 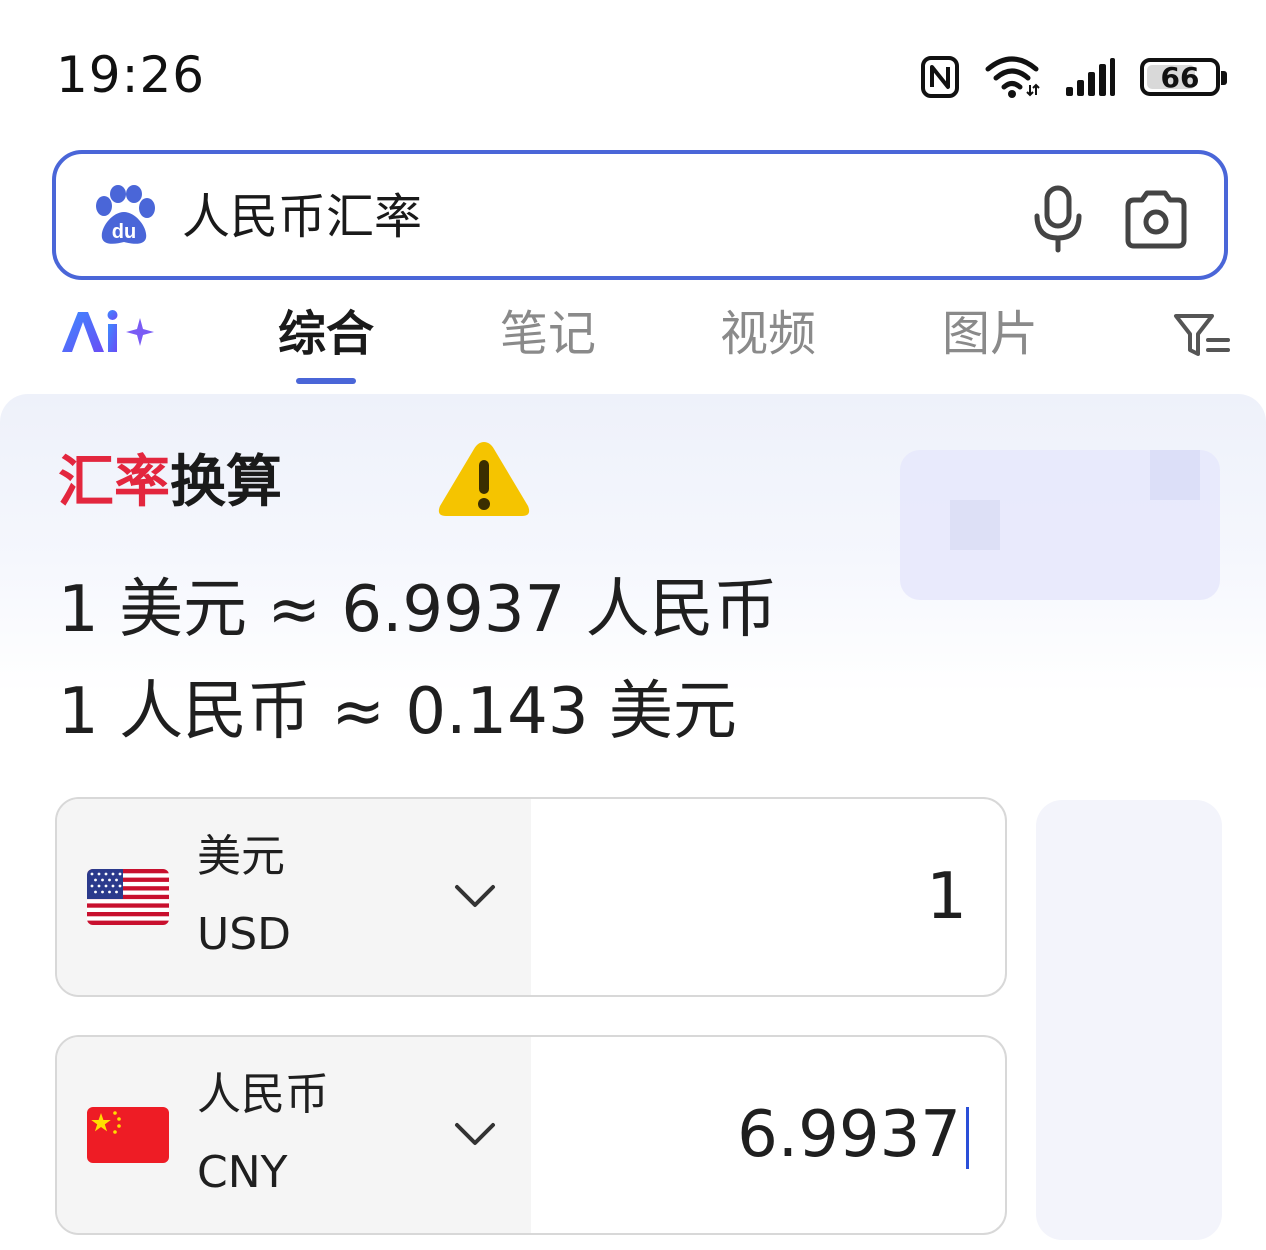 I want to click on signal-icon, so click(x=1090, y=77).